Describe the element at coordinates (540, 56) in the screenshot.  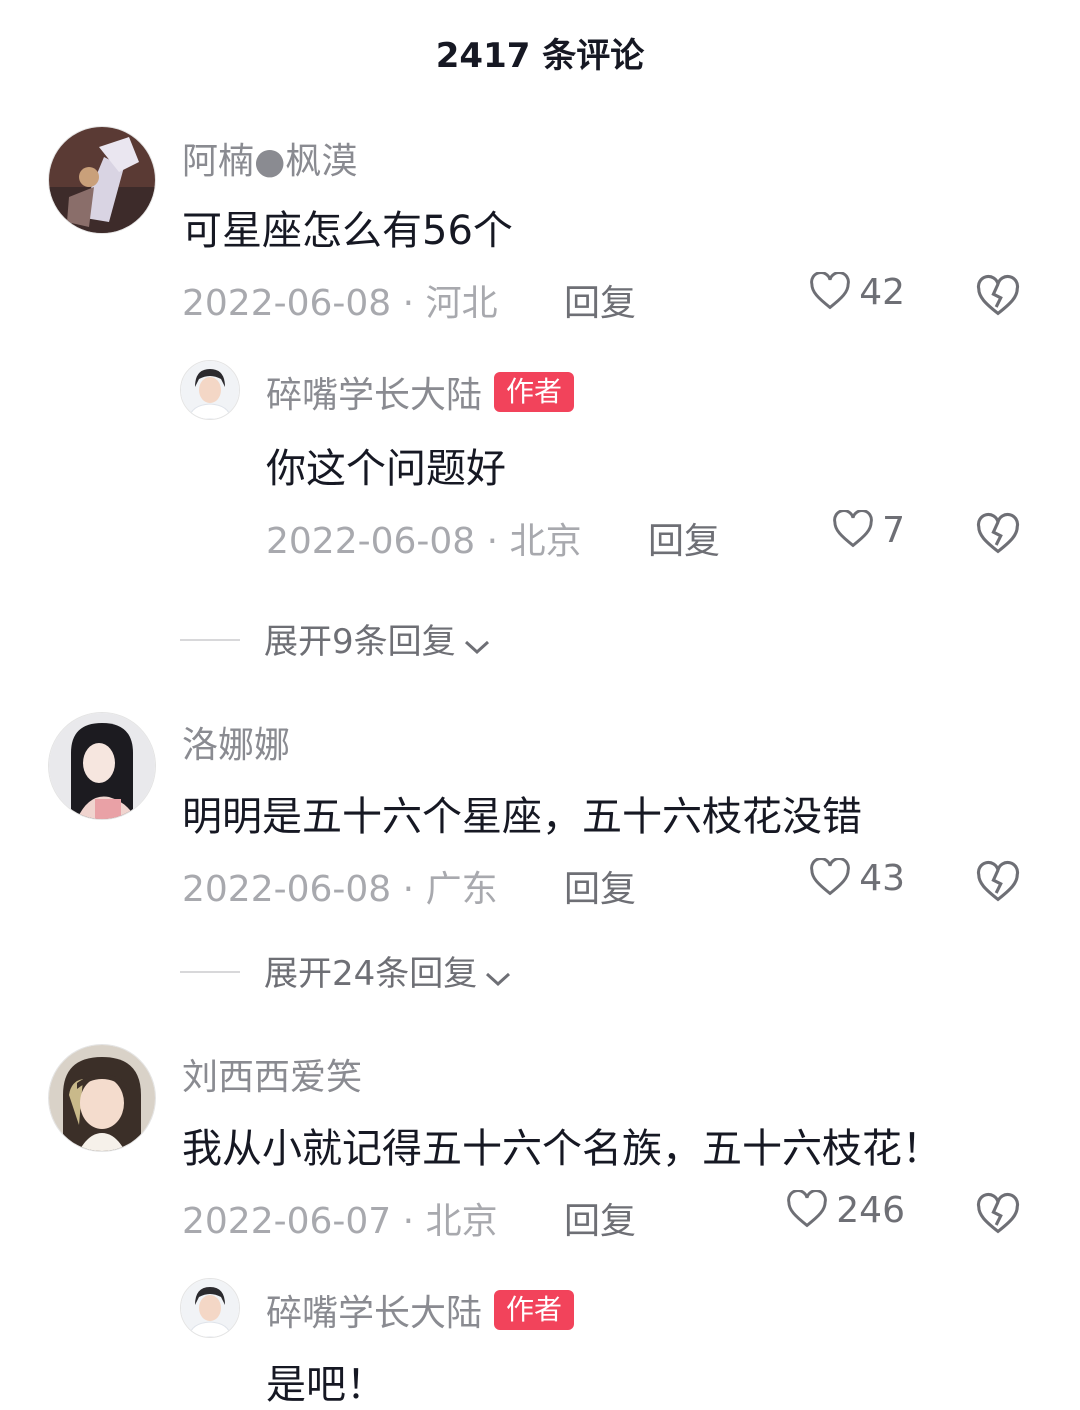
I see `comments-count-title: 2417 条评论` at that location.